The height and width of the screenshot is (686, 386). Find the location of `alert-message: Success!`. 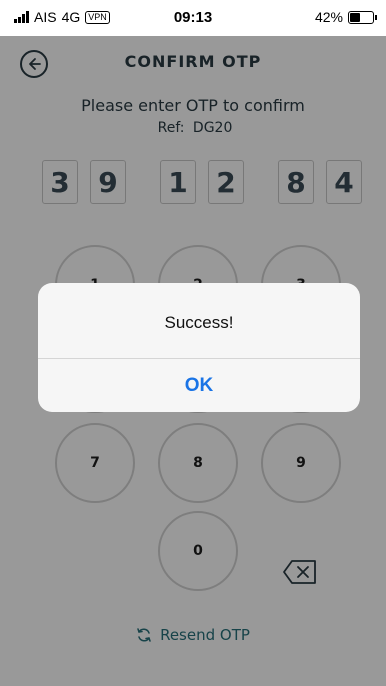

alert-message: Success! is located at coordinates (199, 322).